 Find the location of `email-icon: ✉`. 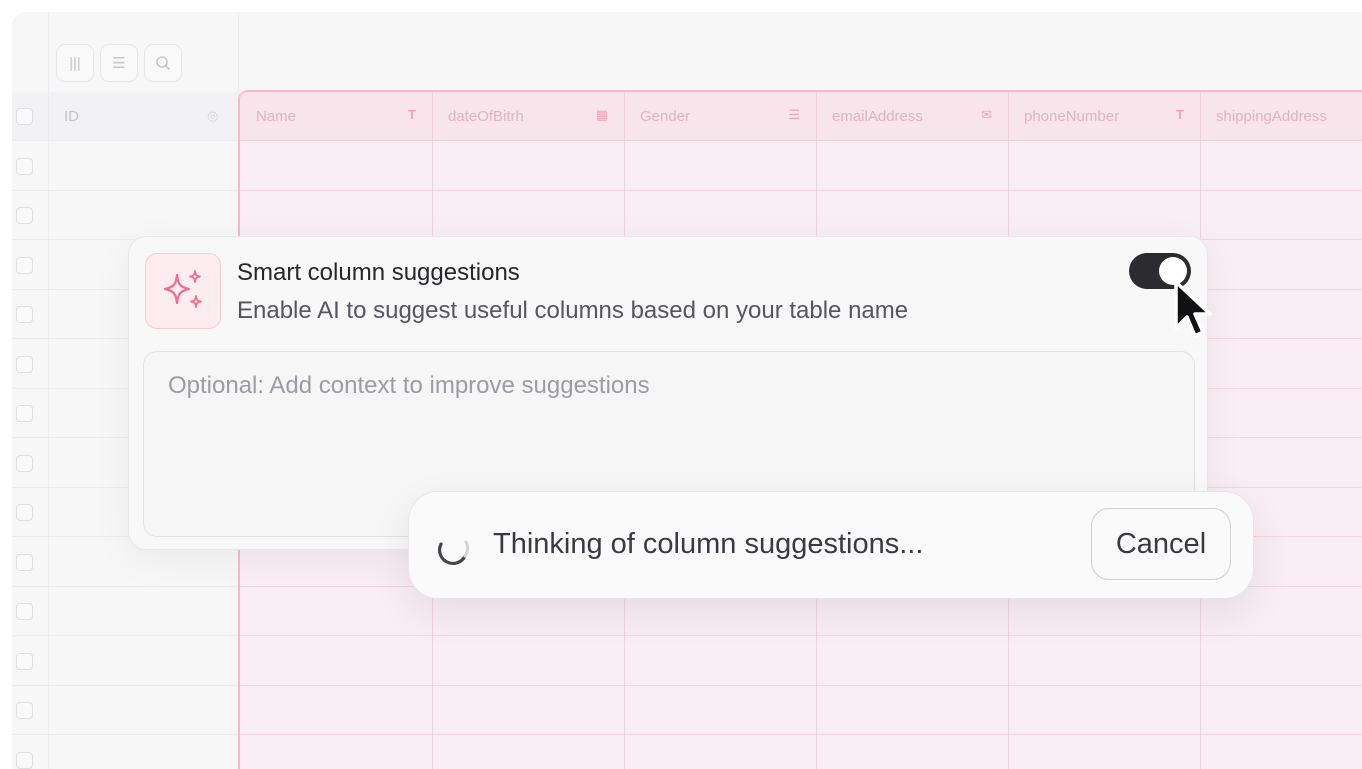

email-icon: ✉ is located at coordinates (986, 114).